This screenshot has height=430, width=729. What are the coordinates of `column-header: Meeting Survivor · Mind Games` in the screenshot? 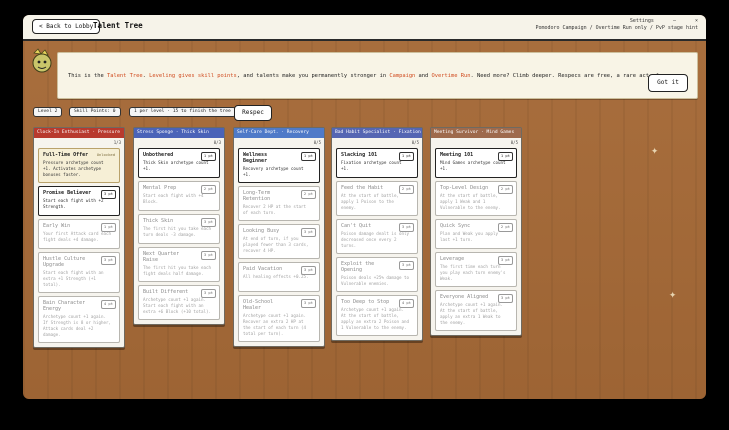 It's located at (476, 133).